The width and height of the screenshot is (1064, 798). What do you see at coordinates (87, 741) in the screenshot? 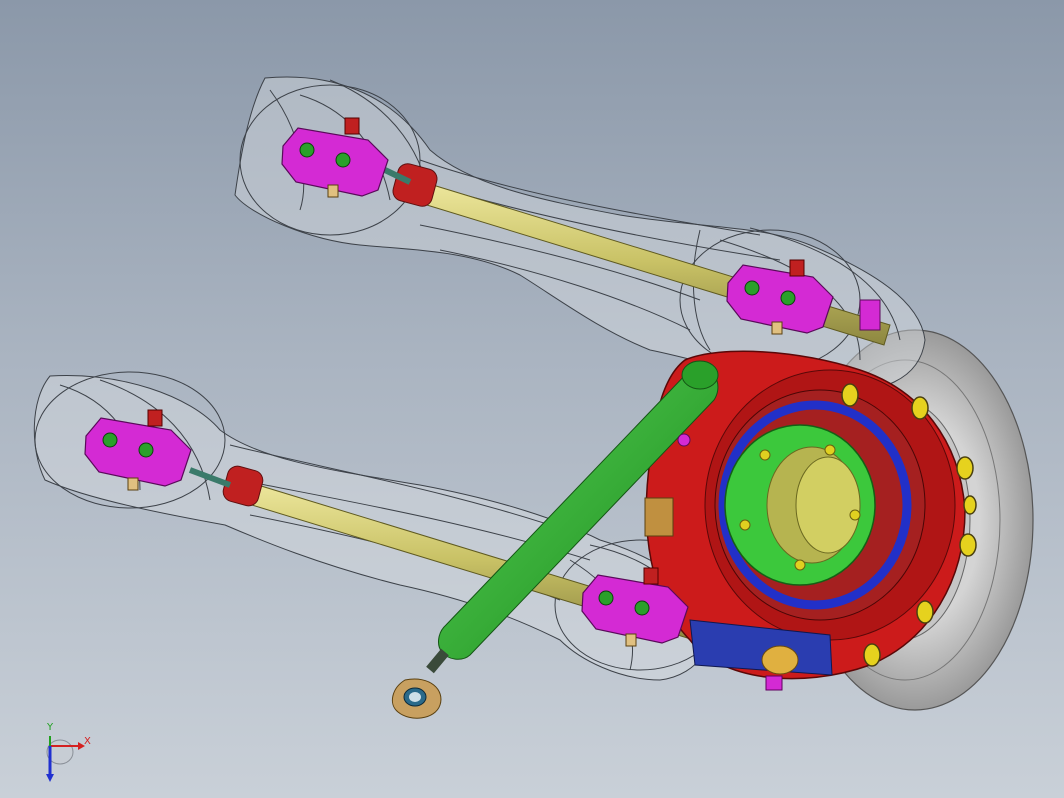
I see `triad-x-label: X` at bounding box center [87, 741].